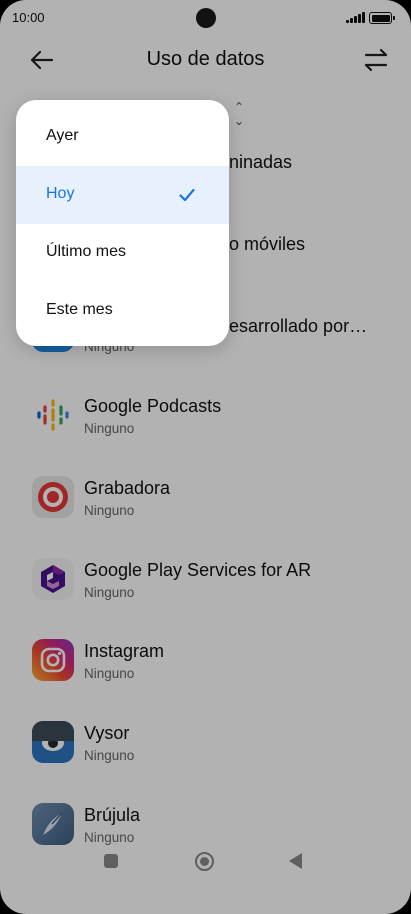  I want to click on option-ayer: Ayer, so click(122, 137).